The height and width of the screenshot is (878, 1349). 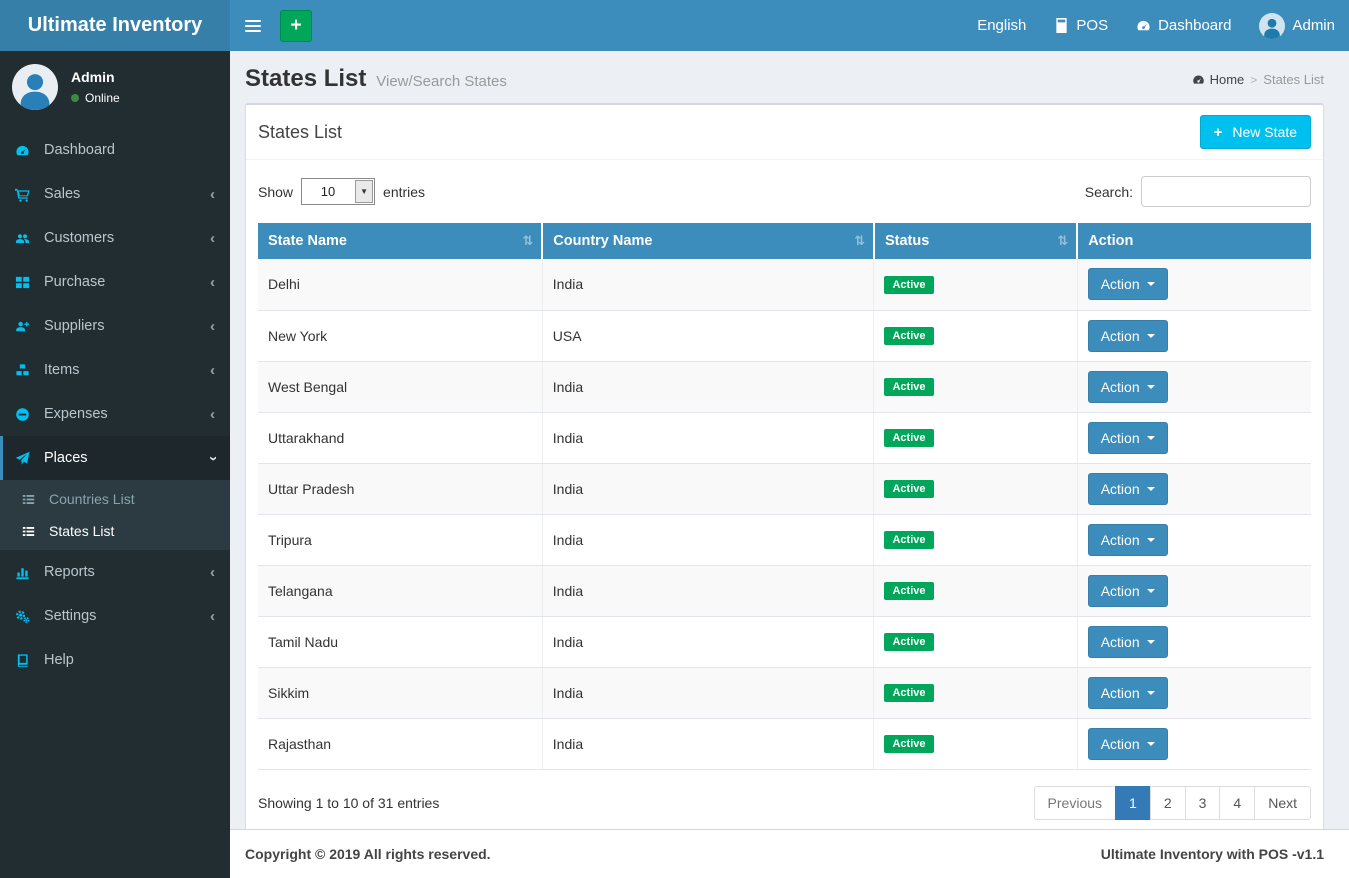 What do you see at coordinates (400, 693) in the screenshot?
I see `state-name-cell: Sikkim` at bounding box center [400, 693].